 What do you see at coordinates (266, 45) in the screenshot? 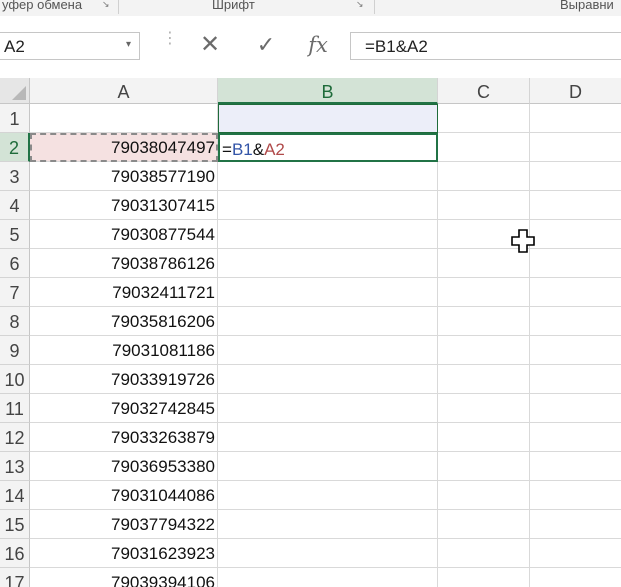
I see `check-icon: ✓` at bounding box center [266, 45].